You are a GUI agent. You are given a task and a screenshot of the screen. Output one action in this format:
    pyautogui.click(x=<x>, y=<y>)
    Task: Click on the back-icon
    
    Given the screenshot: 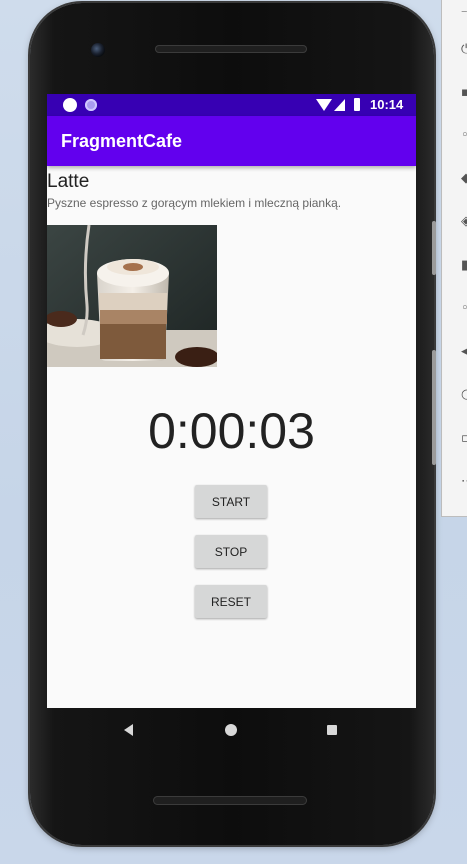 What is the action you would take?
    pyautogui.click(x=128, y=730)
    